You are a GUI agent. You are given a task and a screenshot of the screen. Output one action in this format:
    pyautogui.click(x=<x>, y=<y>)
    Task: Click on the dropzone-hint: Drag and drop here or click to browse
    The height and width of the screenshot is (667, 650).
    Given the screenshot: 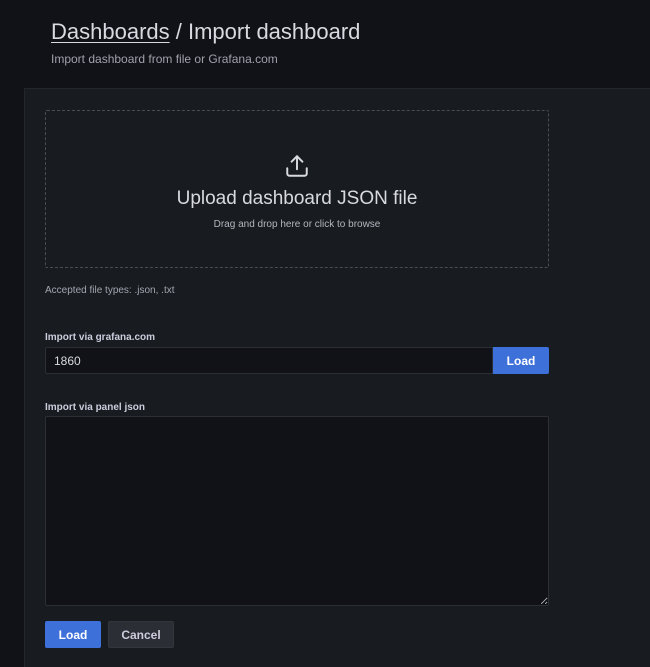 What is the action you would take?
    pyautogui.click(x=297, y=224)
    